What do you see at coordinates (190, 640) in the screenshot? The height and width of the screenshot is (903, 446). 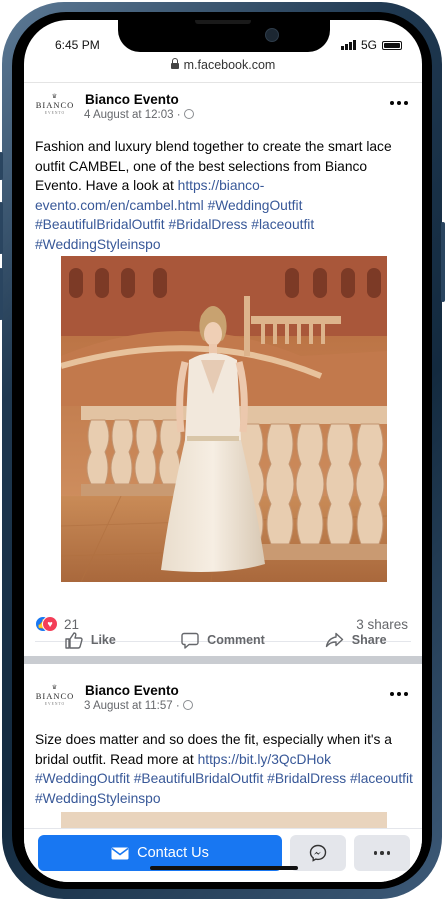 I see `comment-icon` at bounding box center [190, 640].